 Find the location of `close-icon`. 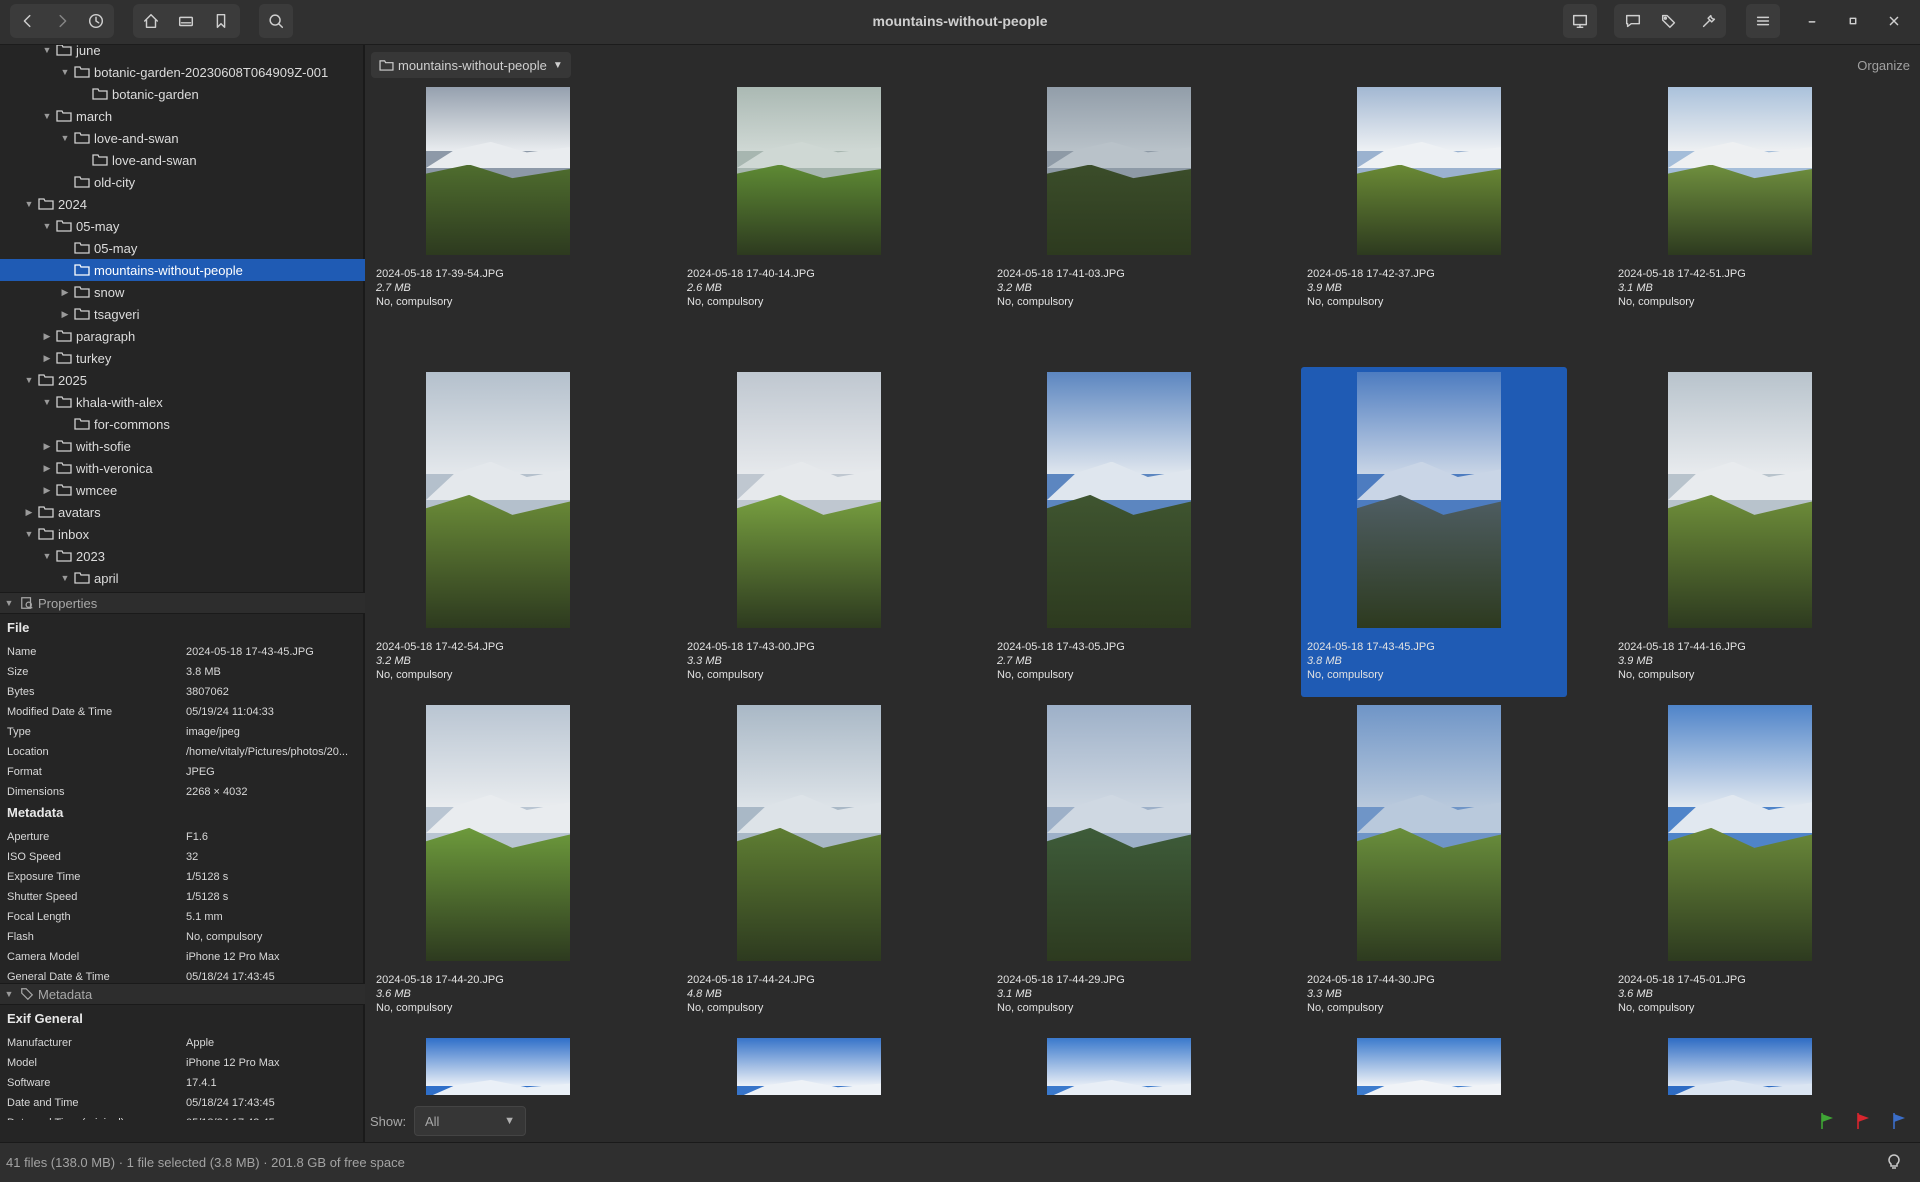

close-icon is located at coordinates (1894, 21).